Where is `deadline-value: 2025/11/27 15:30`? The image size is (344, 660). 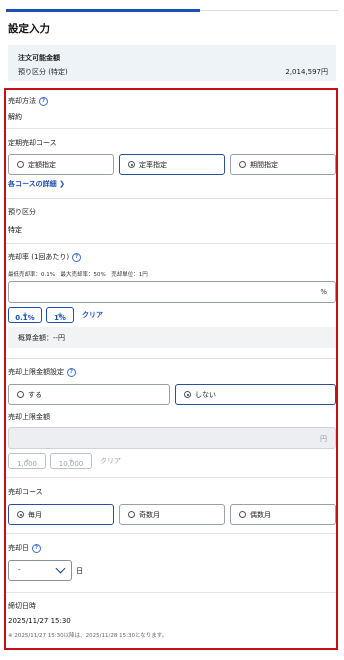
deadline-value: 2025/11/27 15:30 is located at coordinates (39, 621).